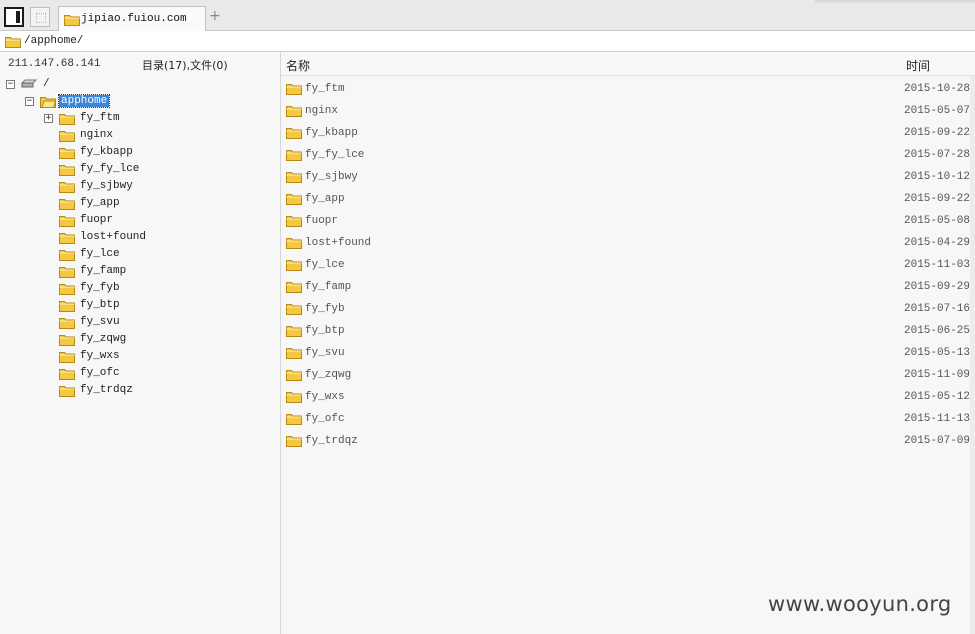 Image resolution: width=975 pixels, height=634 pixels. What do you see at coordinates (125, 101) in the screenshot?
I see `tree-item-apphome: − apphome` at bounding box center [125, 101].